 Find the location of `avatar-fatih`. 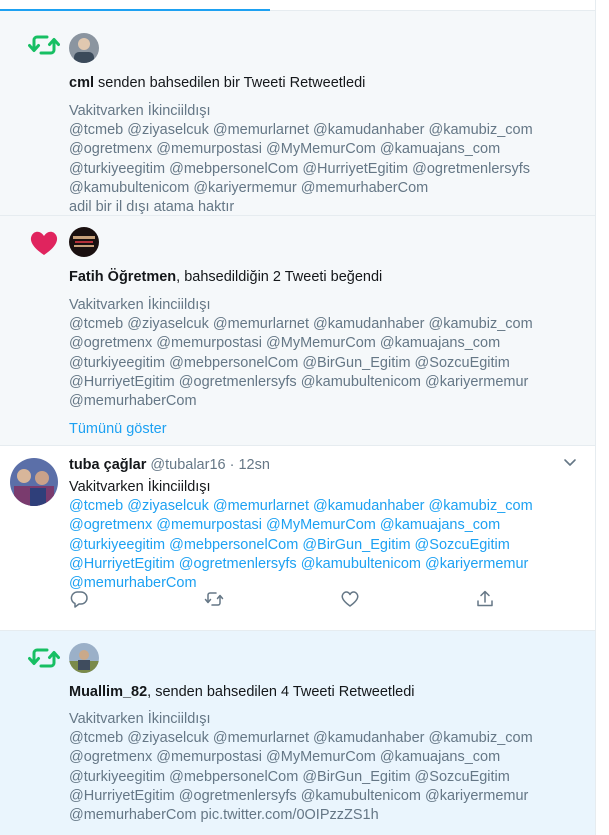

avatar-fatih is located at coordinates (84, 242).